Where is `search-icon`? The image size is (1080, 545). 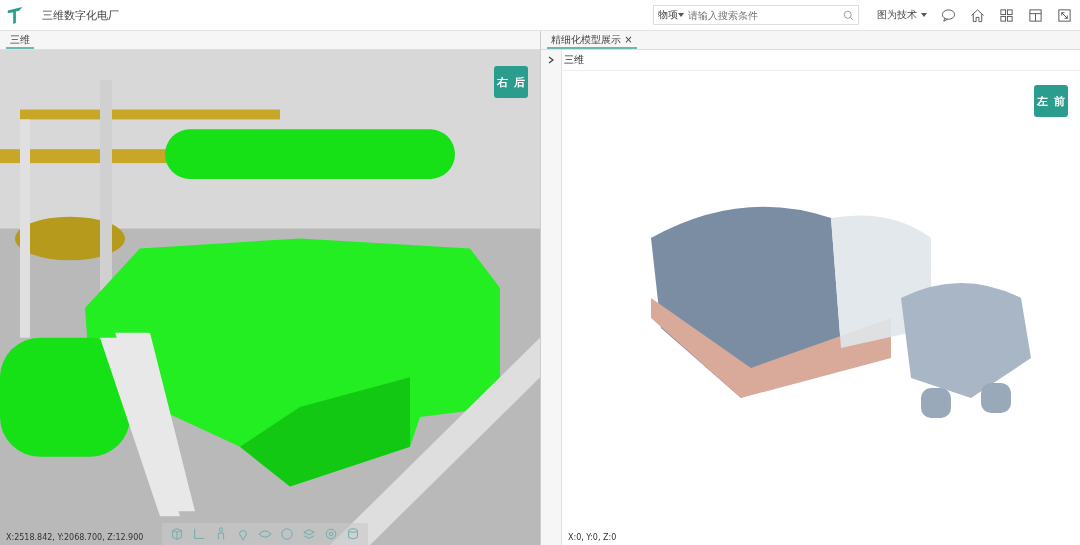 search-icon is located at coordinates (848, 15).